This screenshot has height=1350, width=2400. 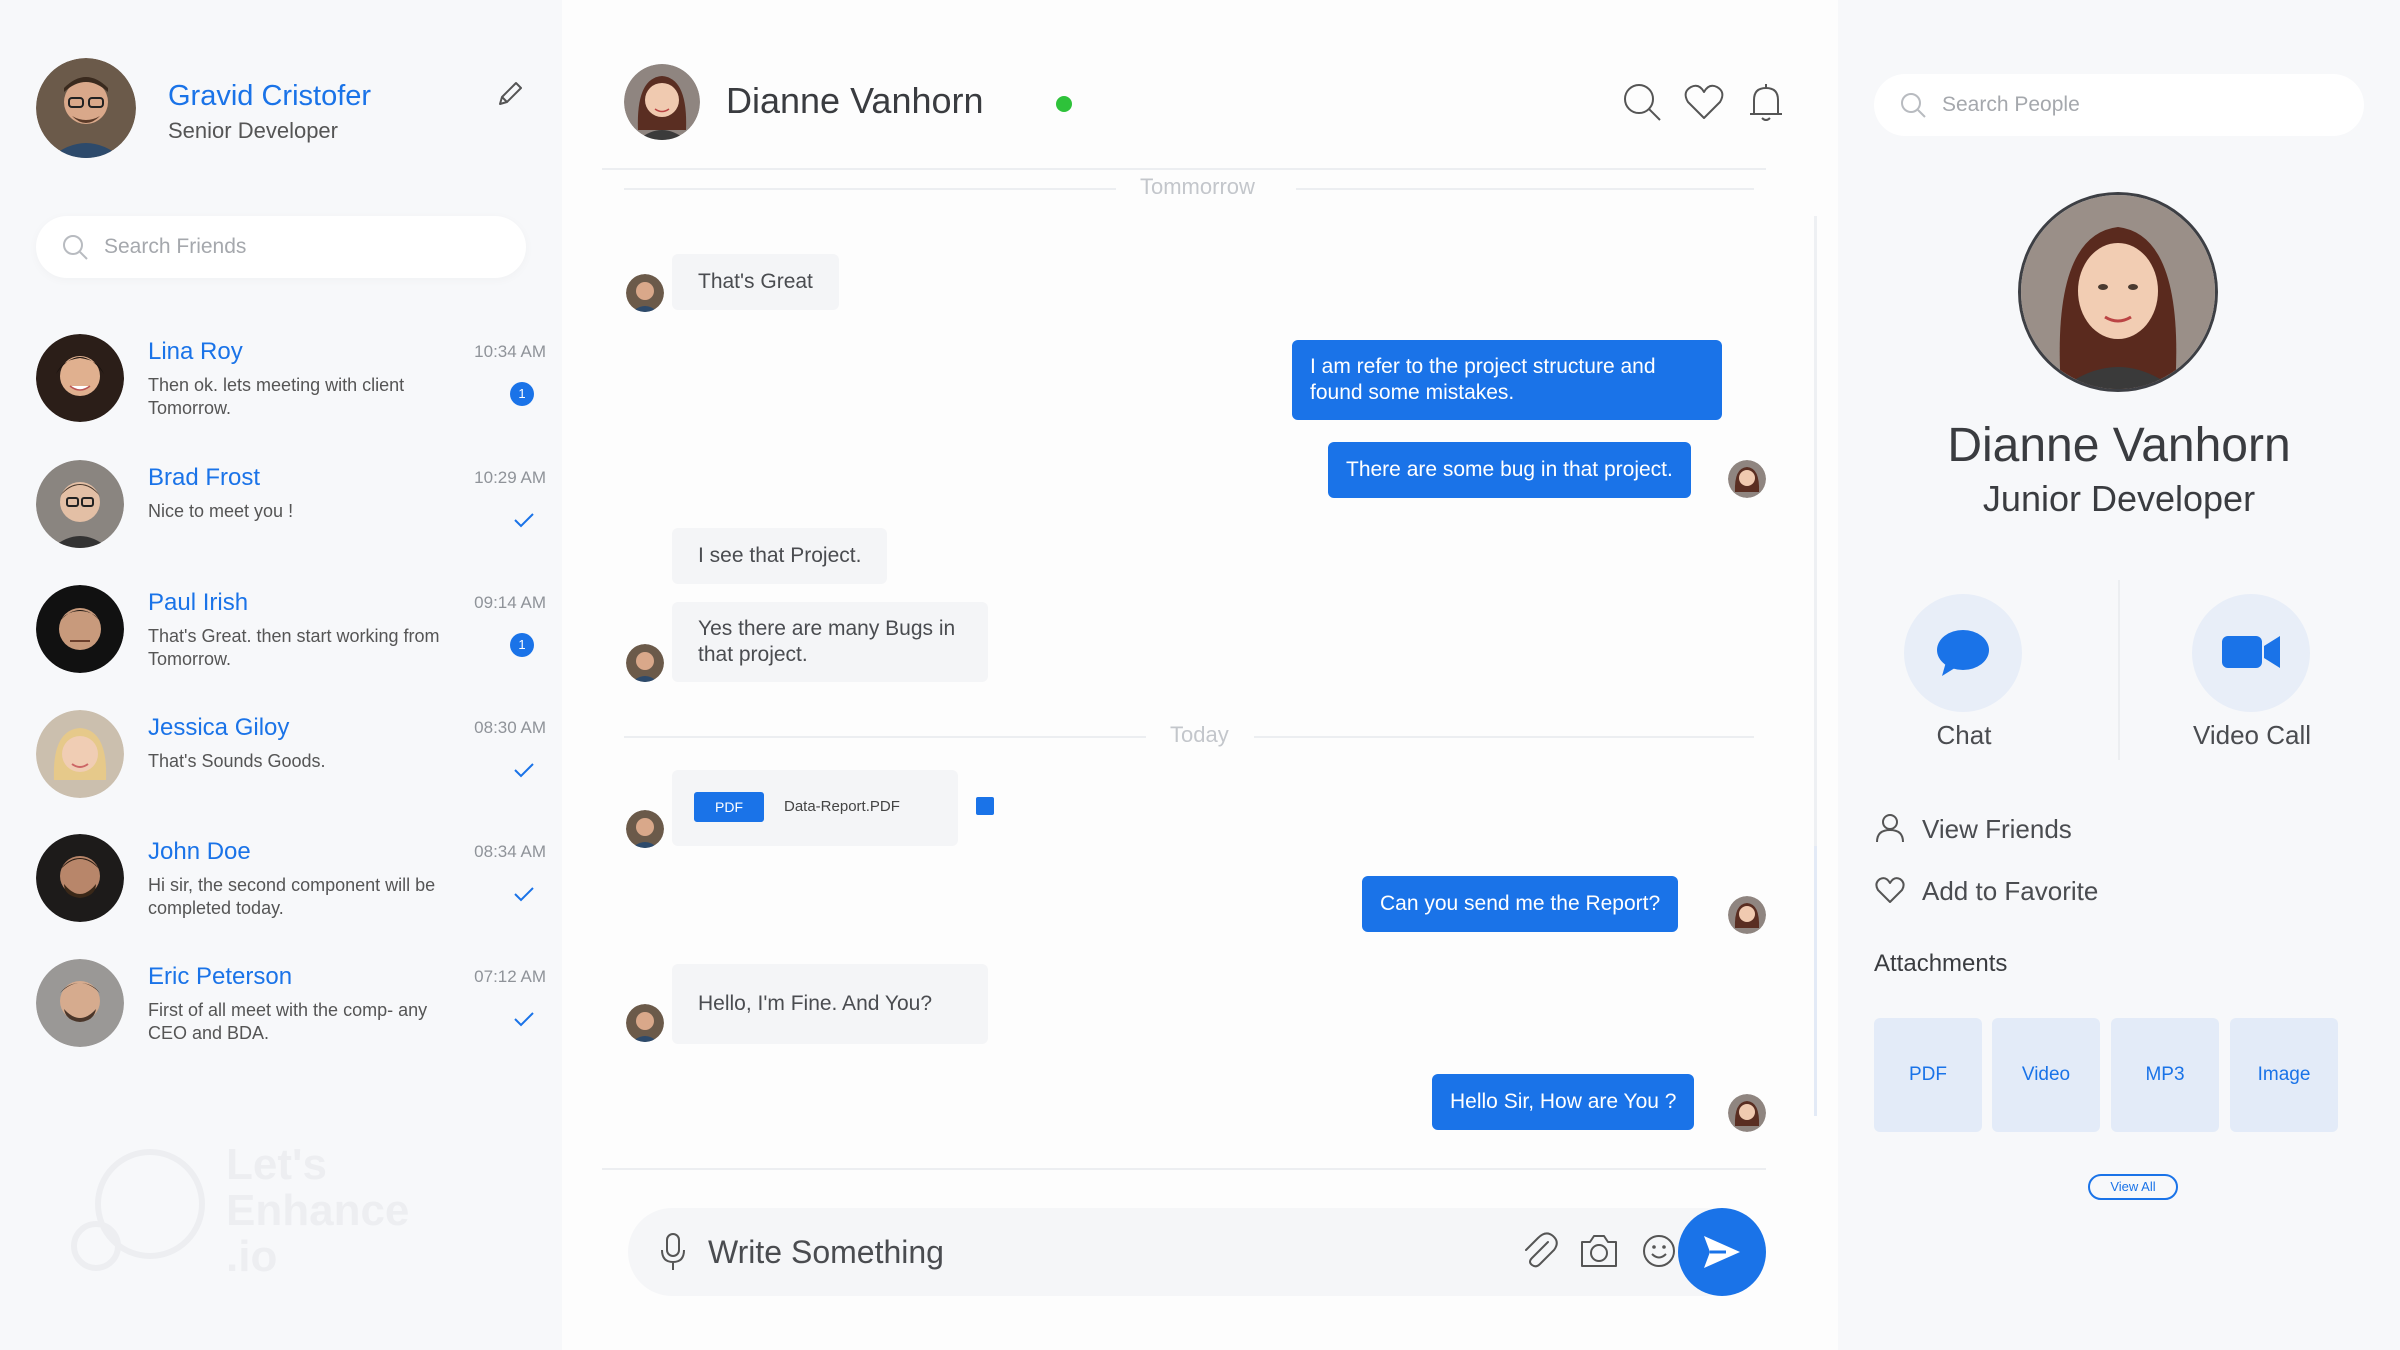 I want to click on friend-name: Paul Irish, so click(x=198, y=602).